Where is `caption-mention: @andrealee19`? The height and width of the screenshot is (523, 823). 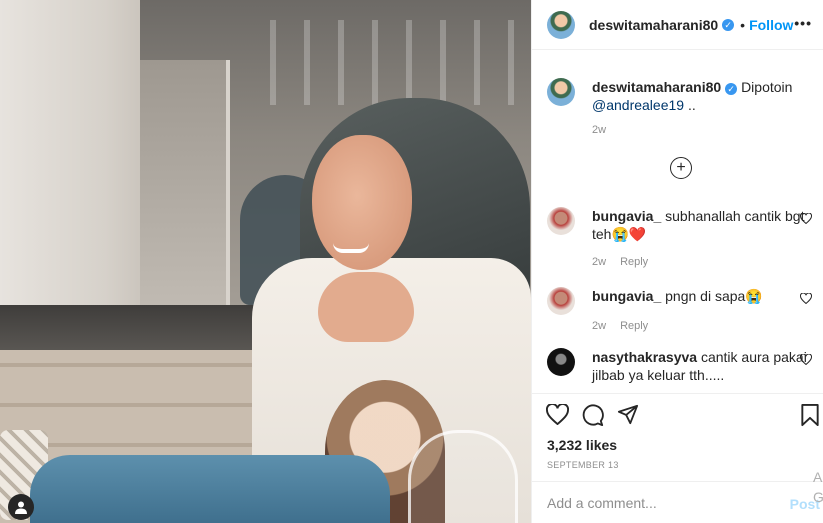 caption-mention: @andrealee19 is located at coordinates (638, 105).